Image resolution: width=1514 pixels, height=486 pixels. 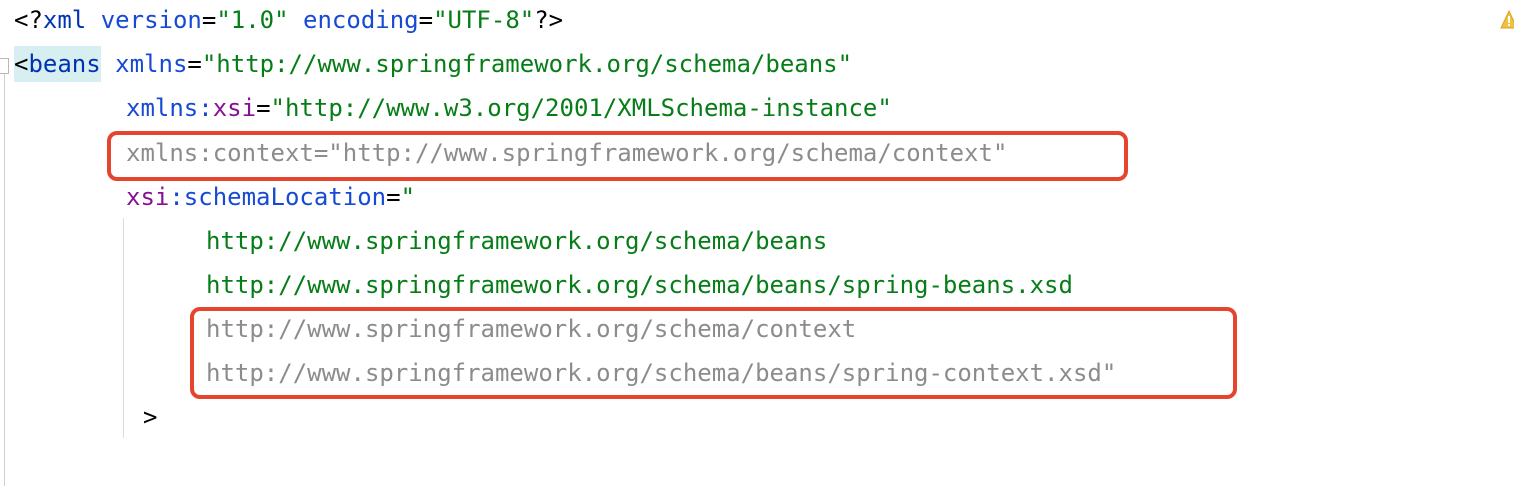 I want to click on highlight-box-context-locations, so click(x=713, y=353).